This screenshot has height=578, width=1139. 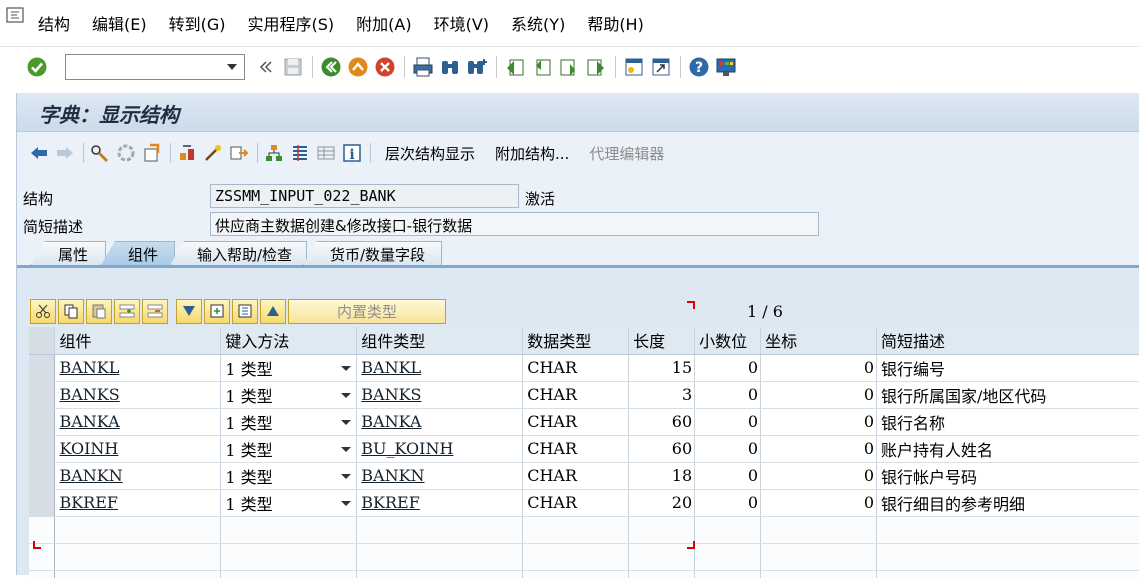 I want to click on menu-system: 系统(Y), so click(x=538, y=23).